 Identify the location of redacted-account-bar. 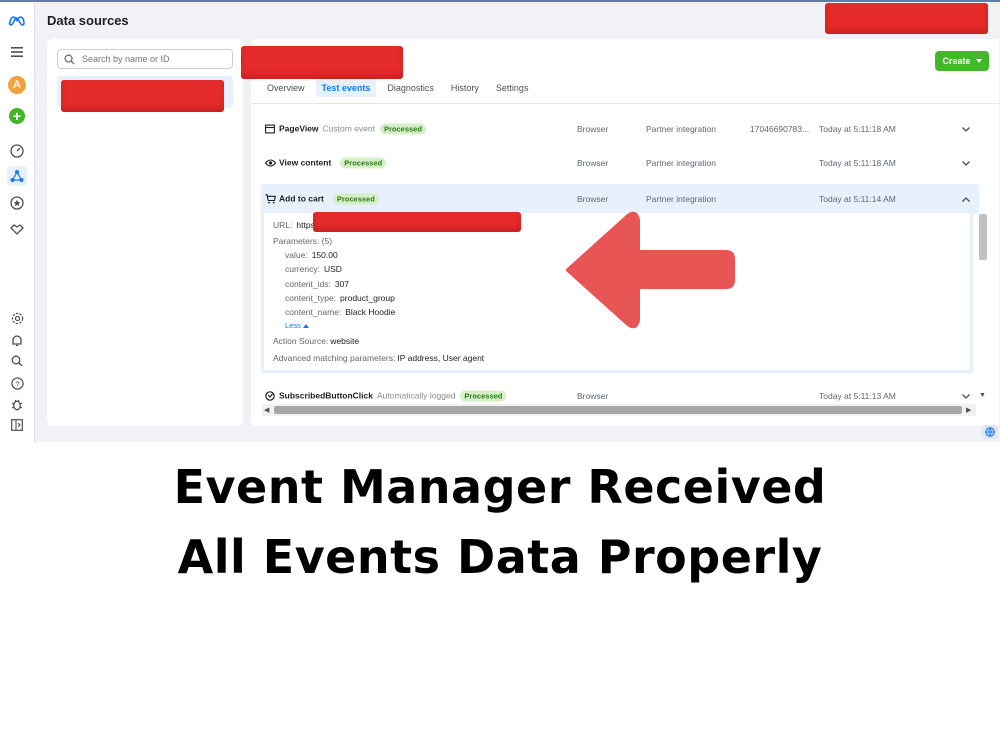
(906, 18).